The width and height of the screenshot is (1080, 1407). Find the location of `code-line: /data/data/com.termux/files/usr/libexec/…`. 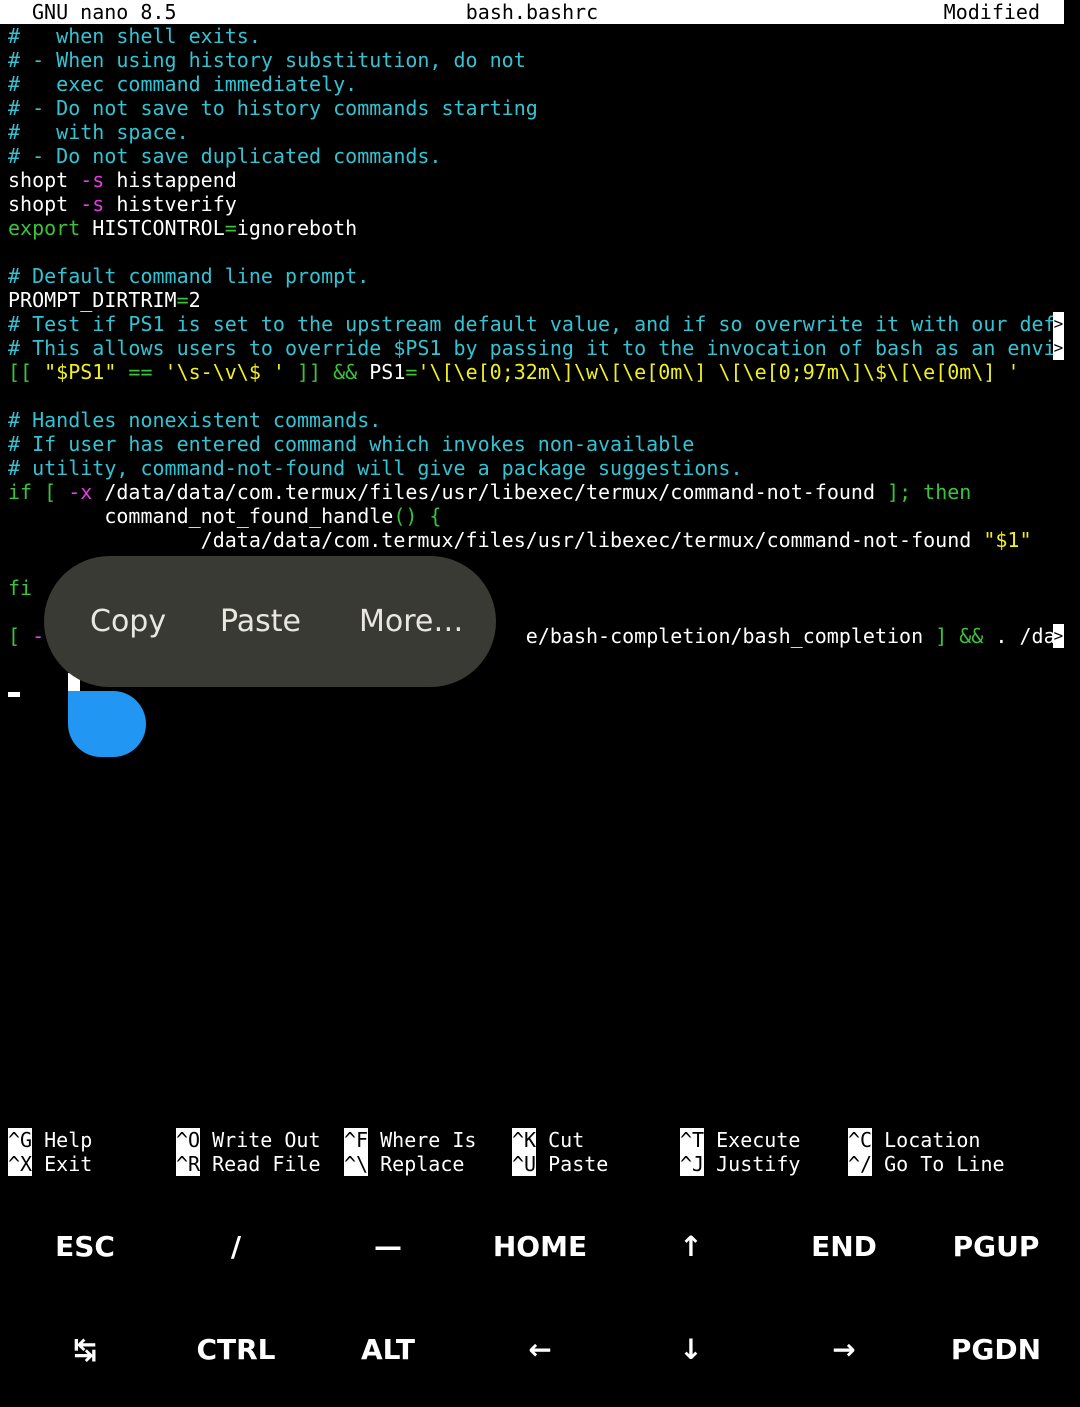

code-line: /data/data/com.termux/files/usr/libexec/… is located at coordinates (520, 540).